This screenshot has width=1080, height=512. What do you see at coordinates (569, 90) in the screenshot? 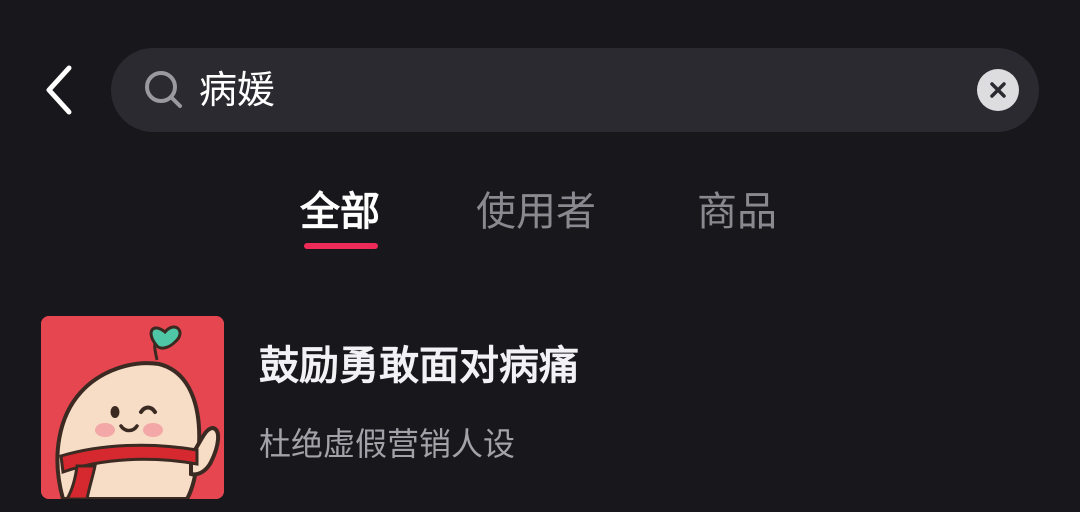
I see `search-input` at bounding box center [569, 90].